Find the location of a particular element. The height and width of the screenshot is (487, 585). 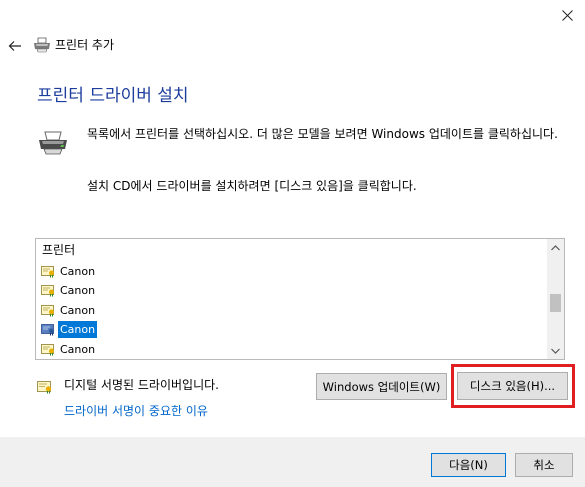

back-arrow-icon is located at coordinates (14, 46).